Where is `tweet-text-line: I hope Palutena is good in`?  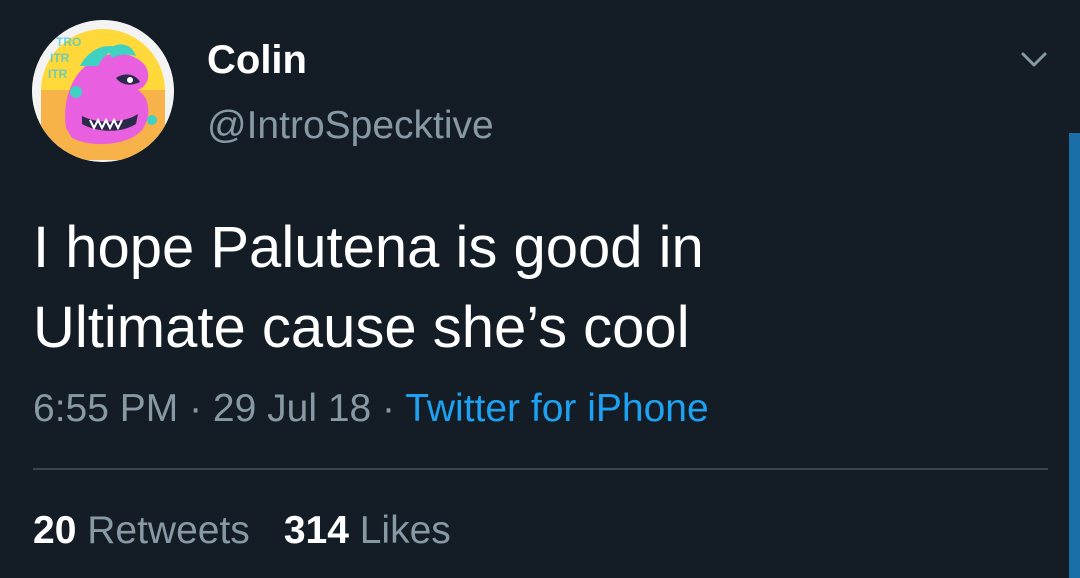
tweet-text-line: I hope Palutena is good in is located at coordinates (368, 247).